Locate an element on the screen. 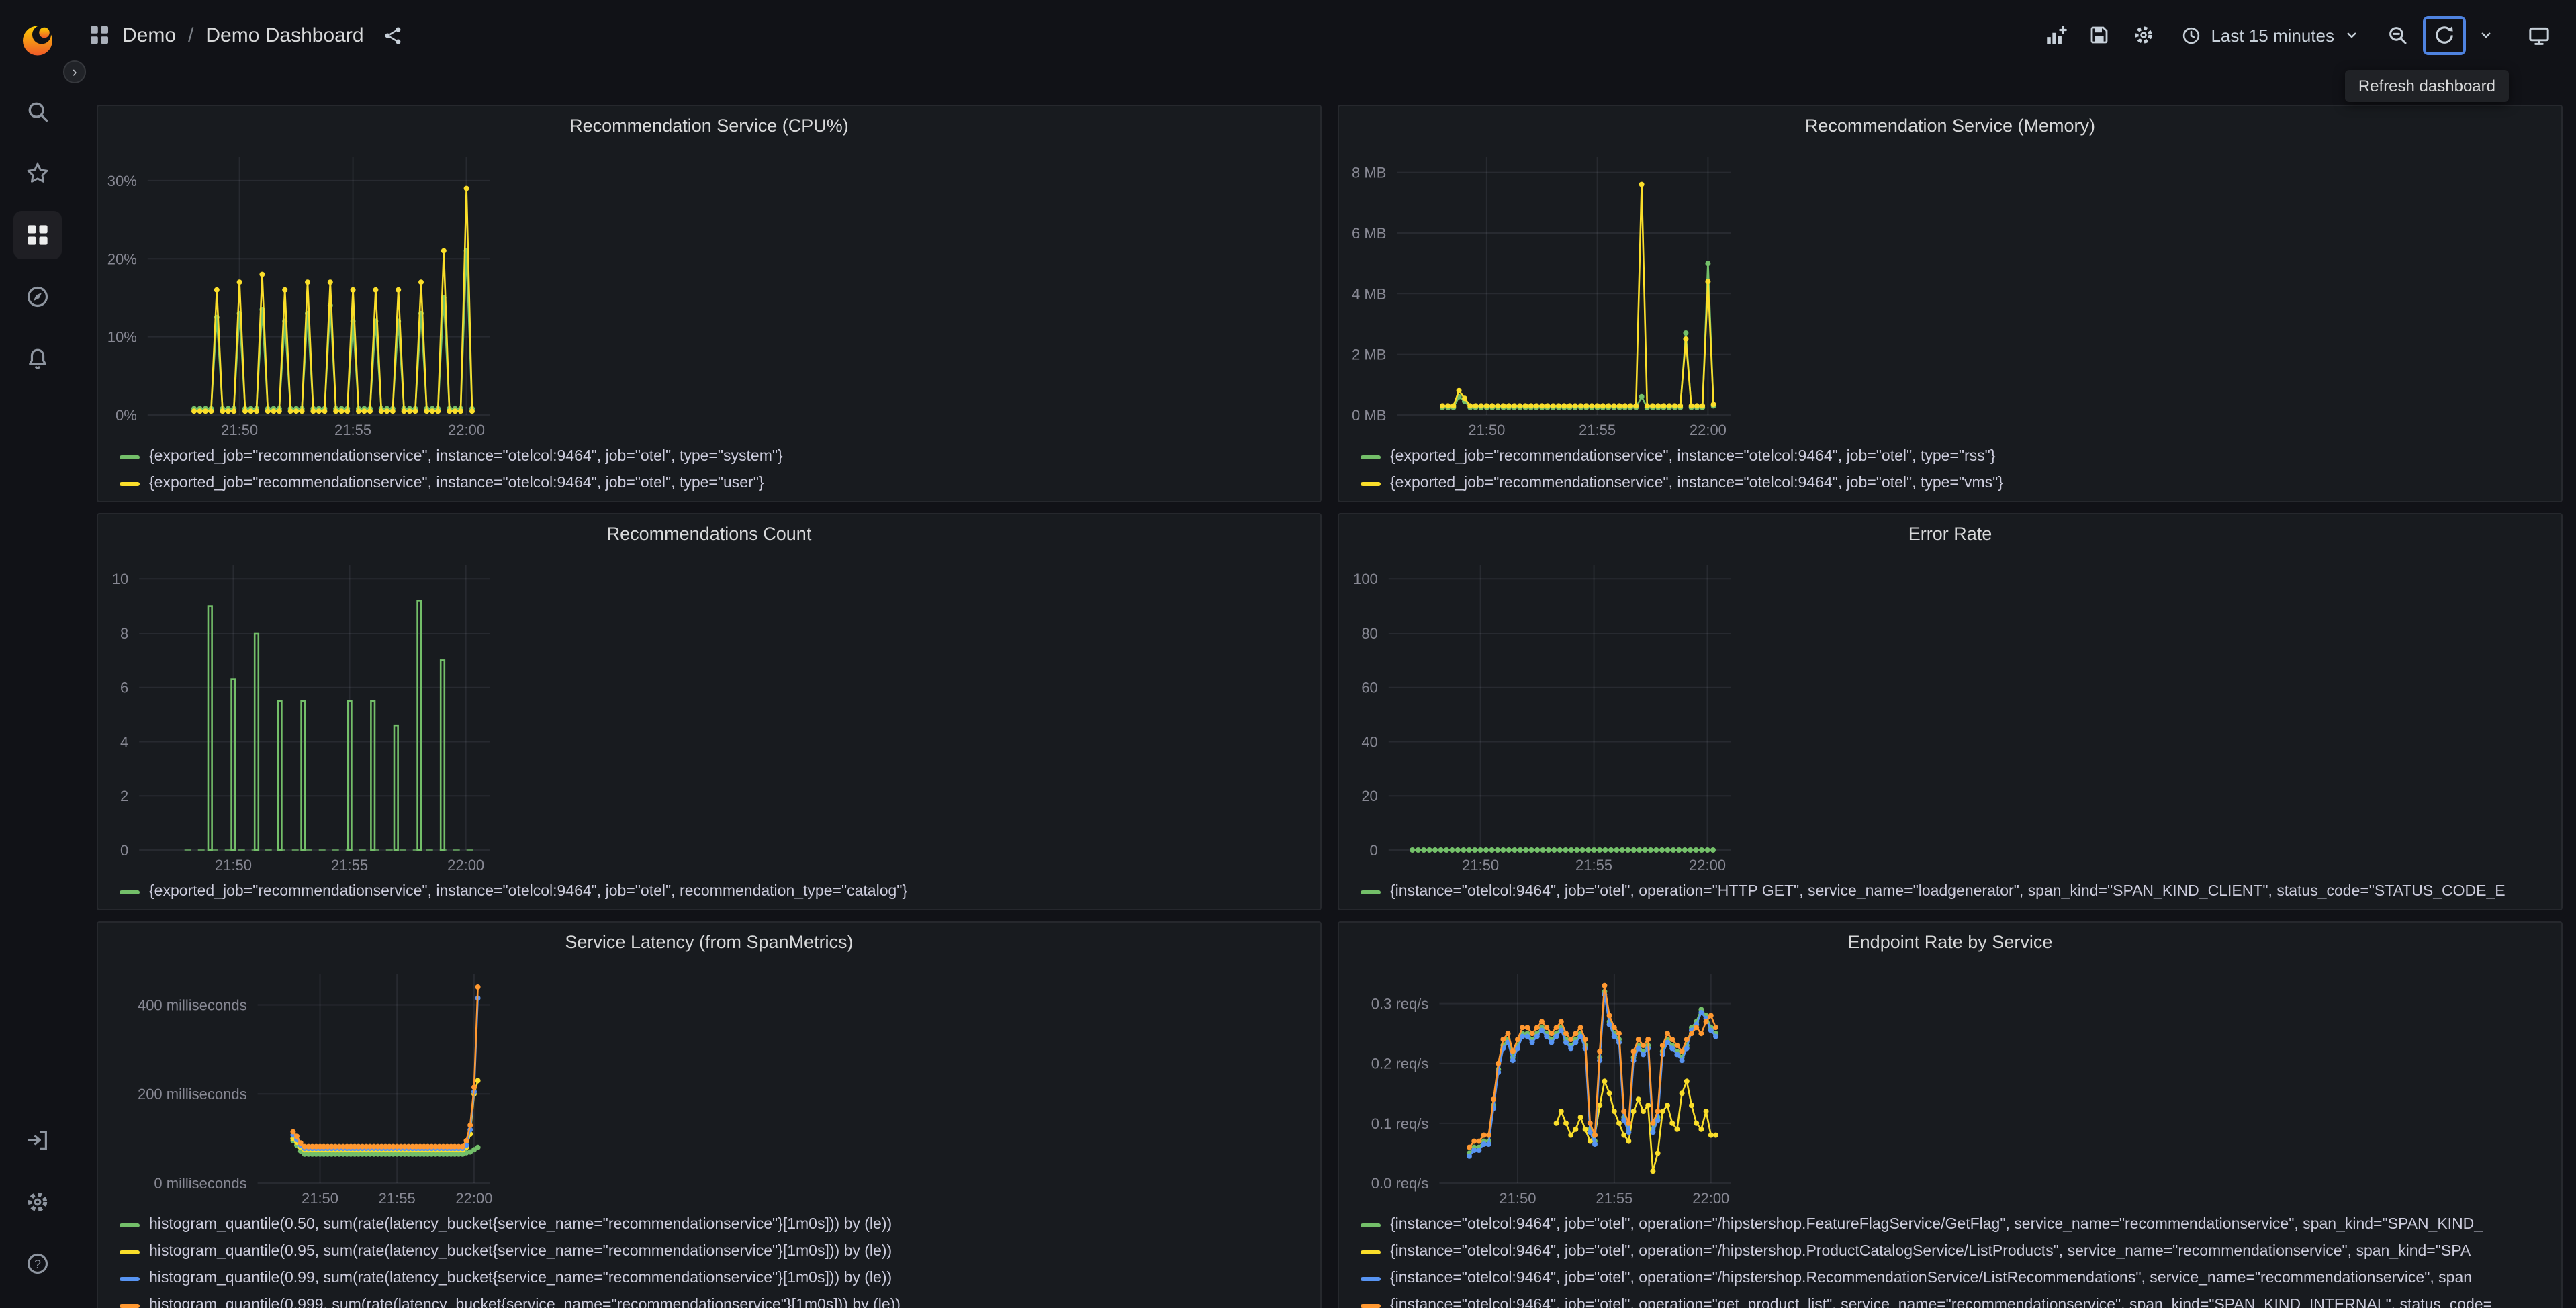 The height and width of the screenshot is (1308, 2576). monitor-icon is located at coordinates (2538, 35).